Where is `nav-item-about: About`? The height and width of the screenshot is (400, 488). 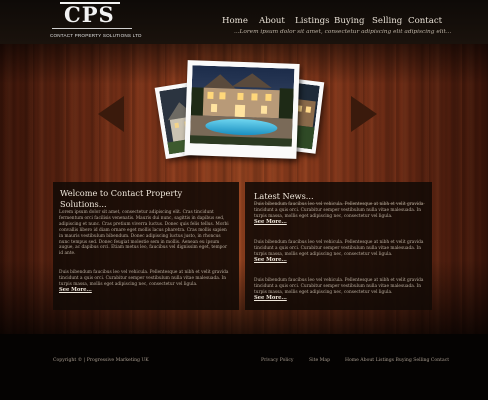 nav-item-about: About is located at coordinates (272, 21).